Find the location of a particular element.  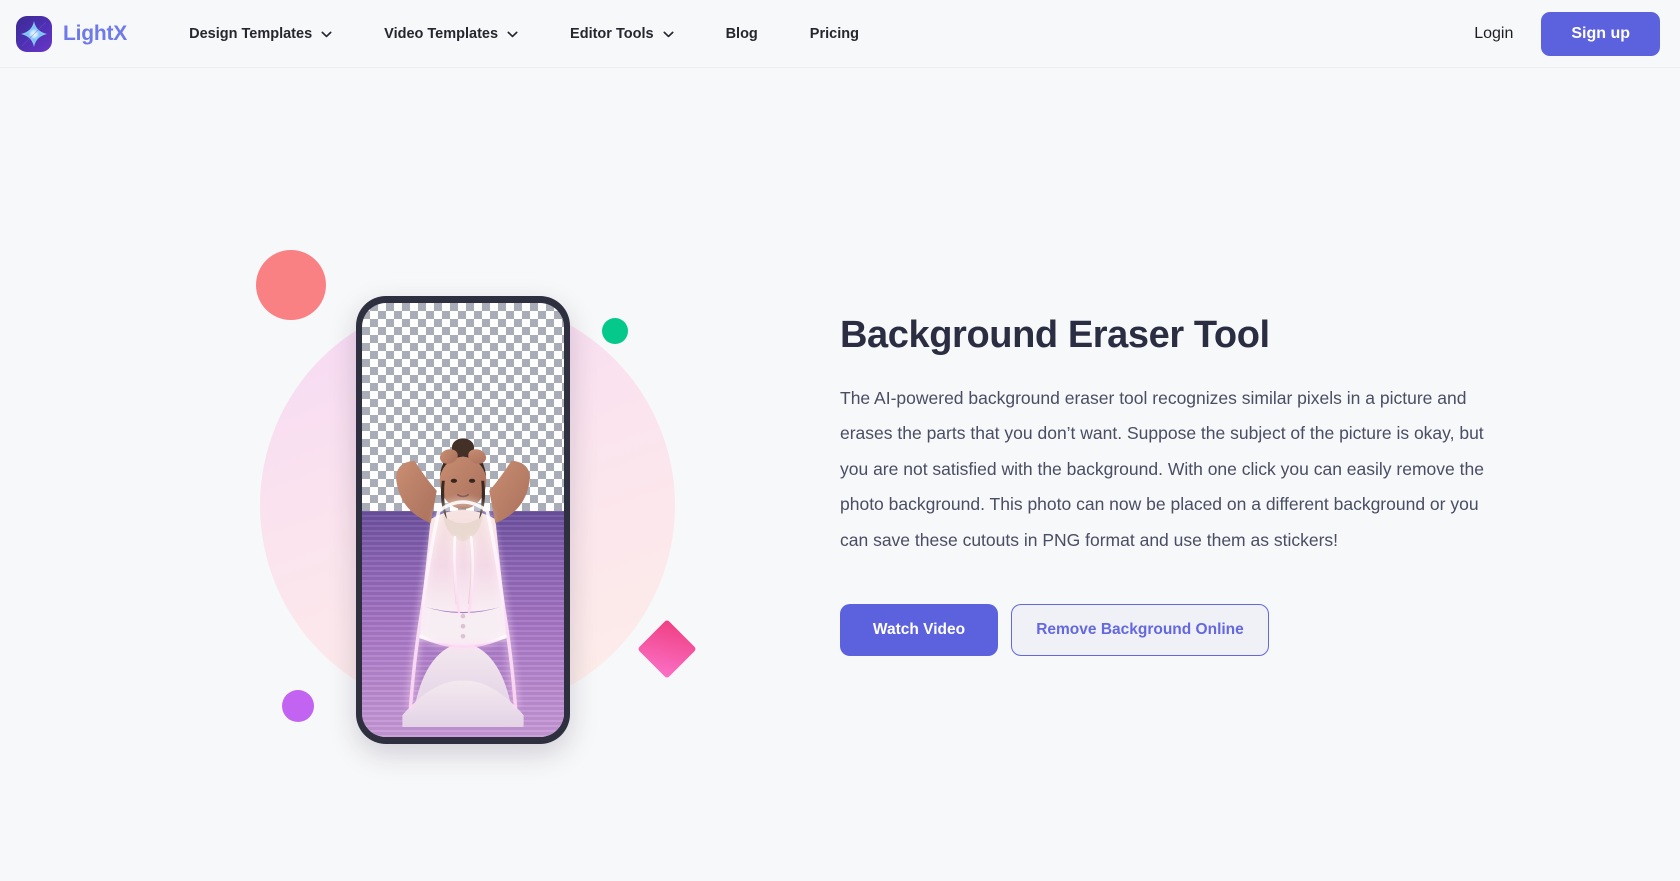

nav-item-blog: Blog is located at coordinates (742, 34).